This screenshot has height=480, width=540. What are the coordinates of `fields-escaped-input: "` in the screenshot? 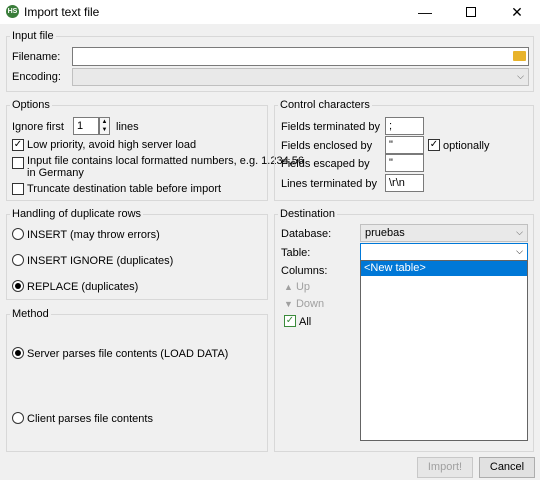 It's located at (404, 163).